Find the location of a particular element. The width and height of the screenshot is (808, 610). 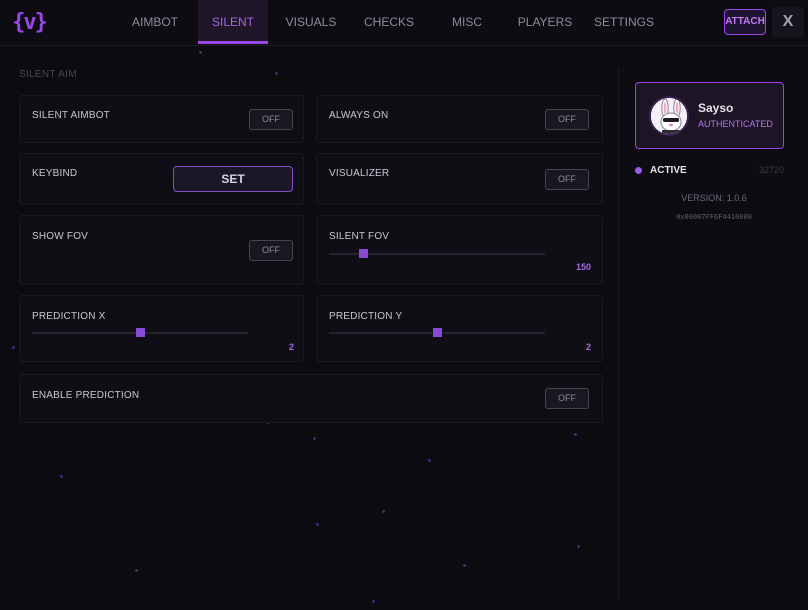

silent-aimbot-toggle: OFF is located at coordinates (271, 119).